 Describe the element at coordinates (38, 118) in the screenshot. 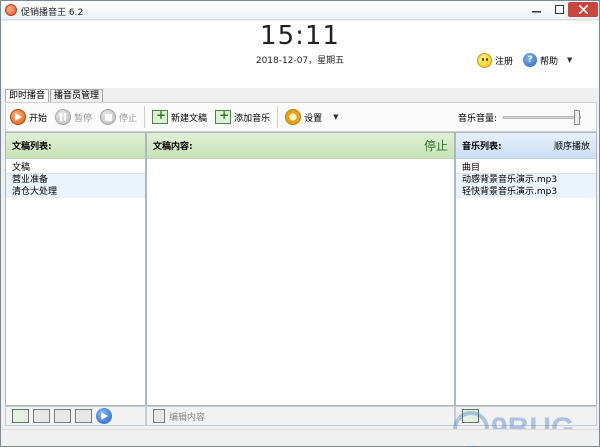

I see `start-label: 开始` at that location.